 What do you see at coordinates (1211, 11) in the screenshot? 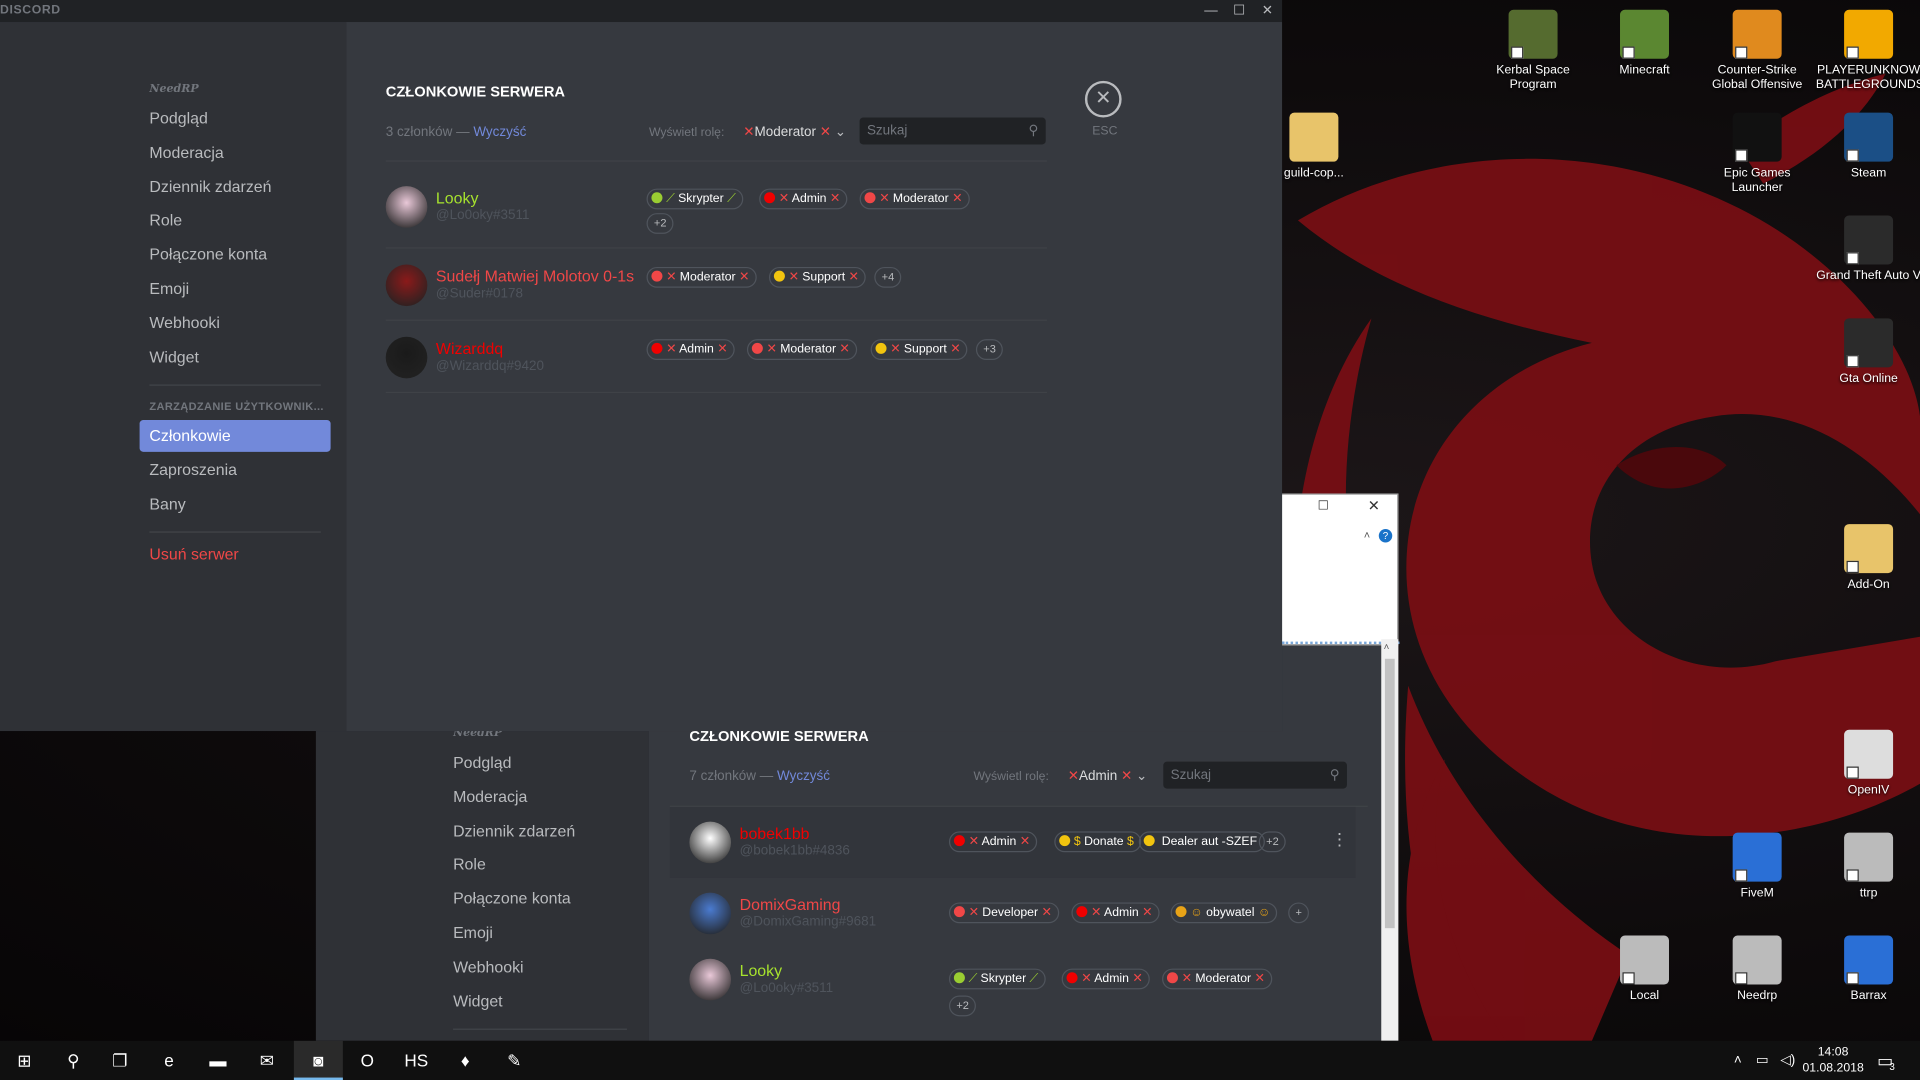
I see `minimize-button: —` at bounding box center [1211, 11].